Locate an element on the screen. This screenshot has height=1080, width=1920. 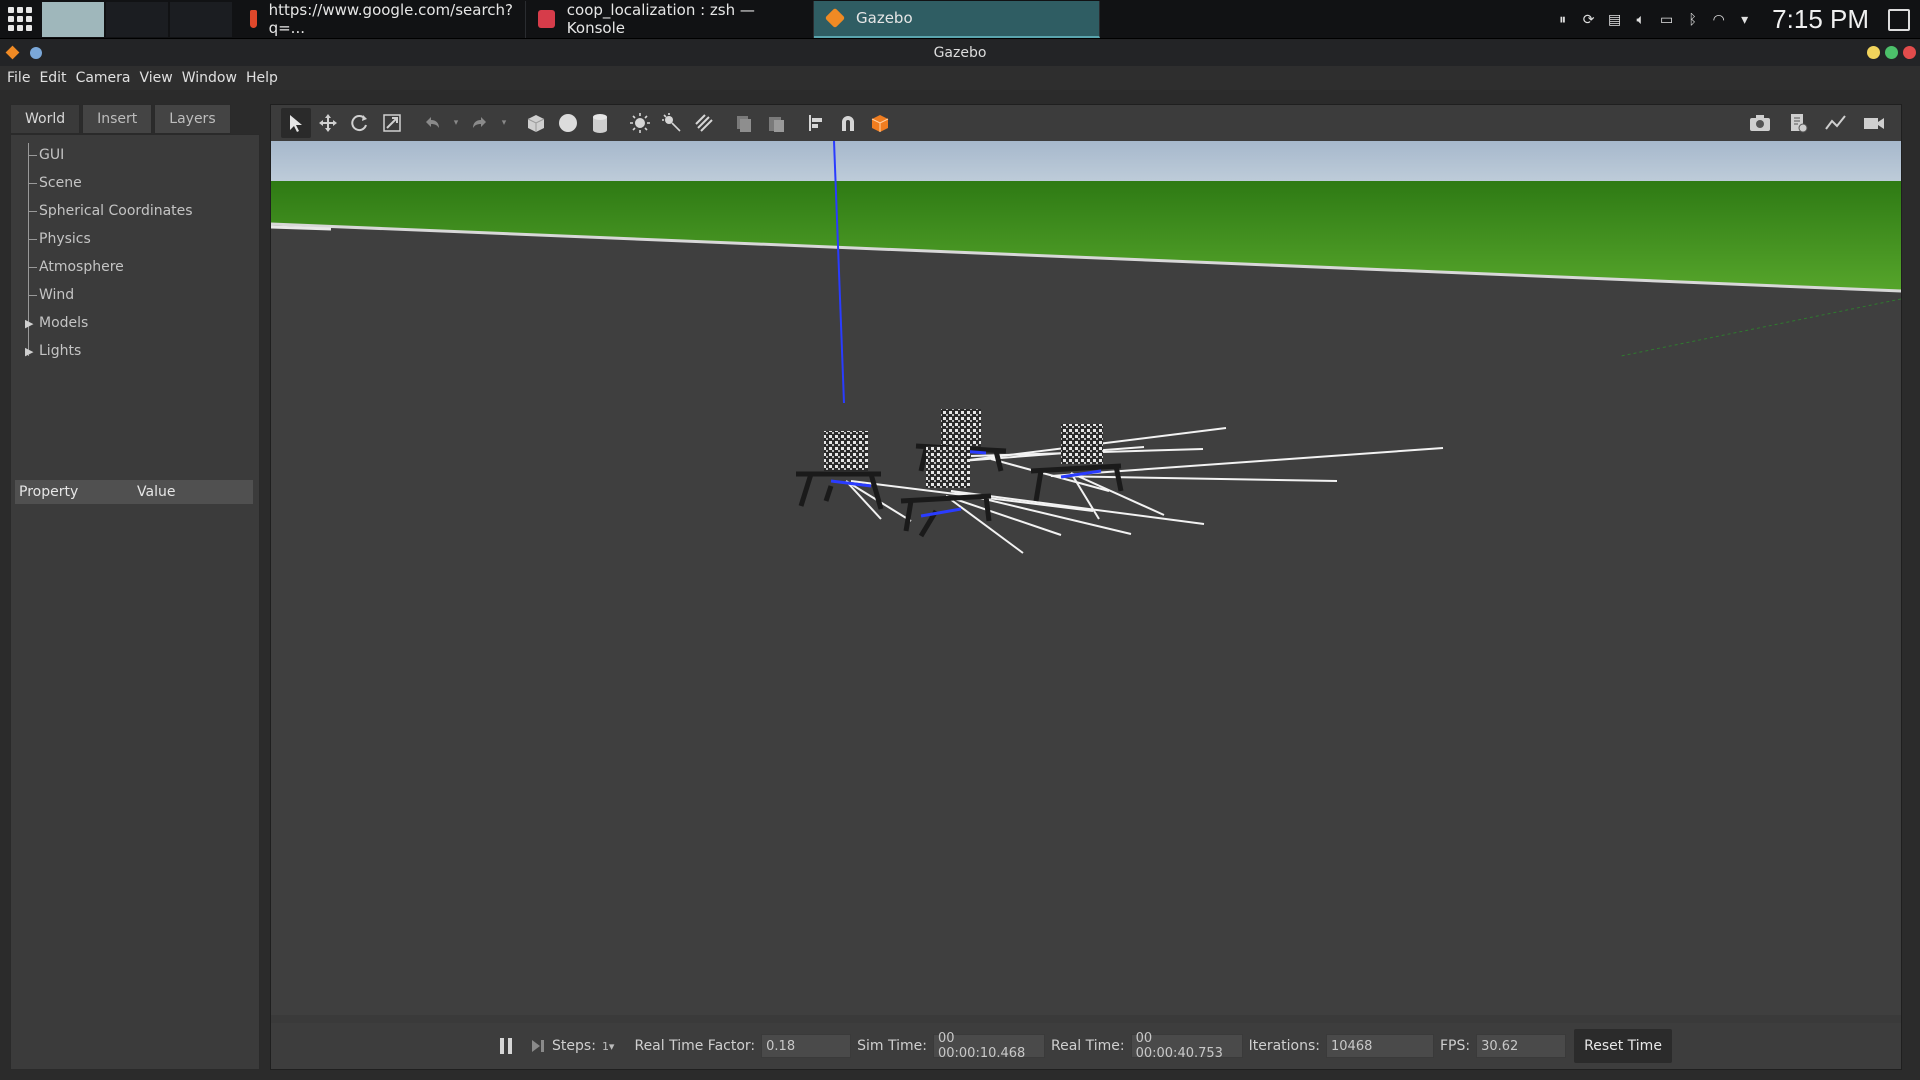
pause-button is located at coordinates (506, 1046).